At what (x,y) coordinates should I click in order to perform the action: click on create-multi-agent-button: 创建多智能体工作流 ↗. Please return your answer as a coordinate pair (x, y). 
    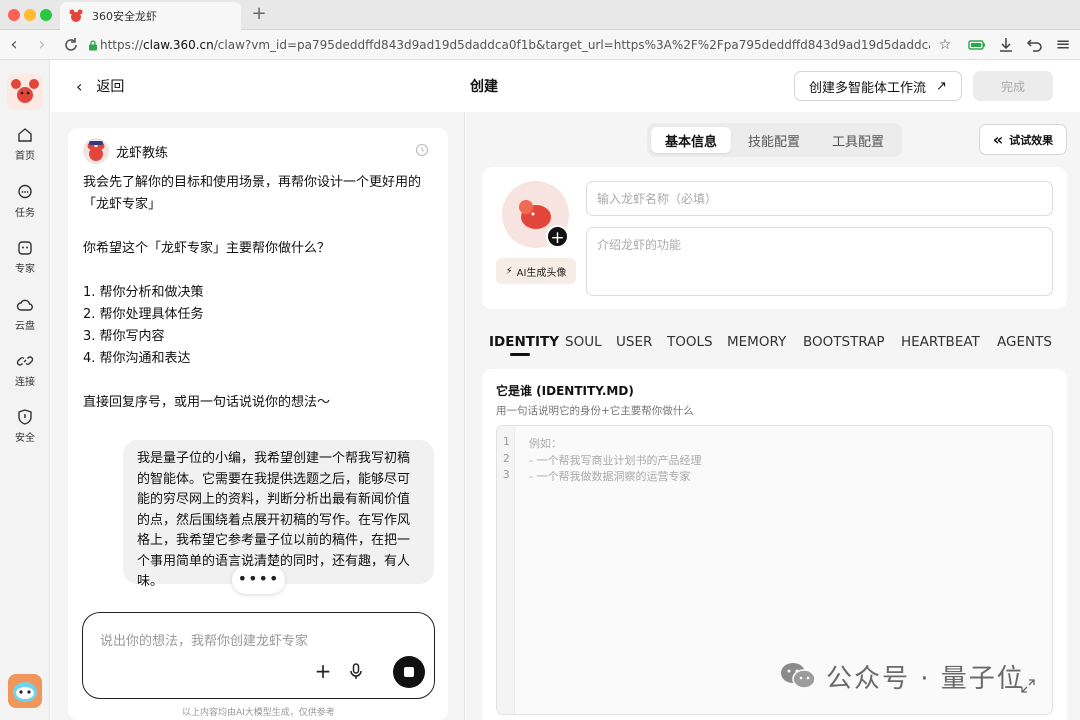
    Looking at the image, I should click on (878, 86).